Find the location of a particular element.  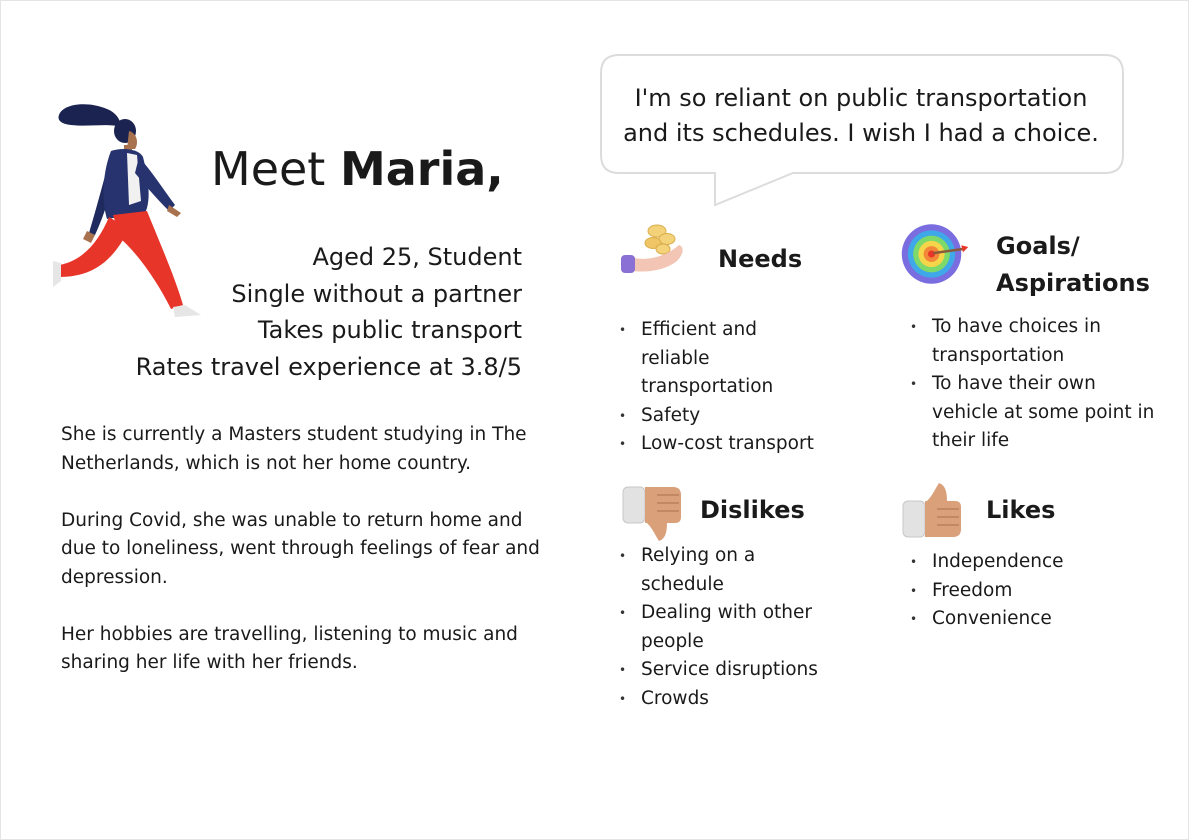

quote-line: I'm so reliant on public transportation is located at coordinates (861, 98).